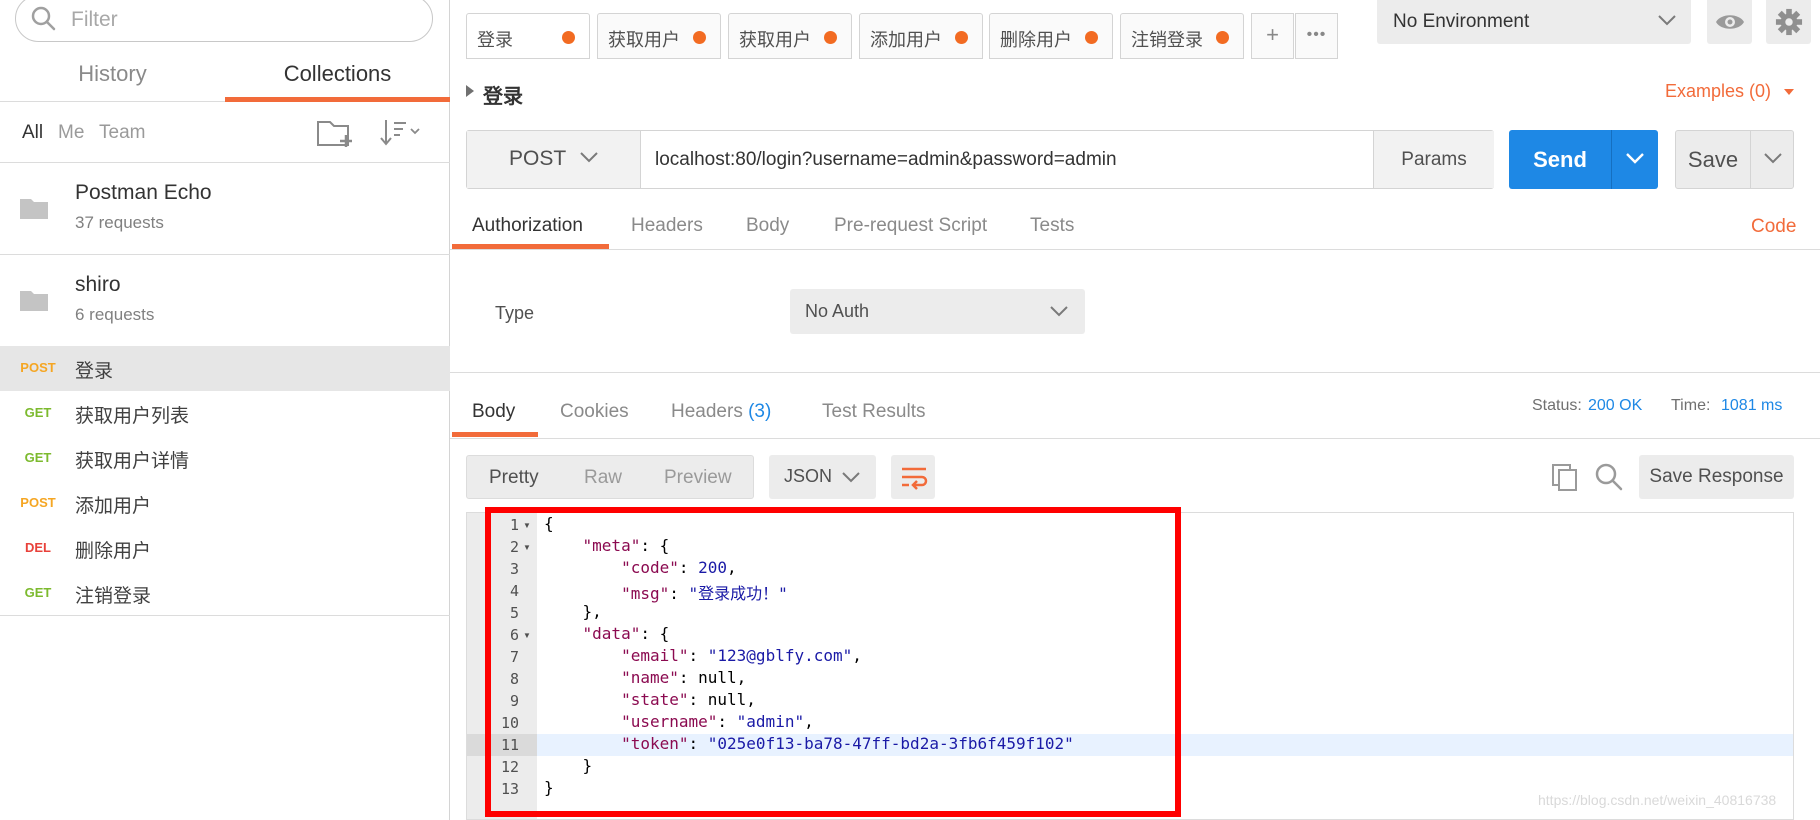  What do you see at coordinates (527, 226) in the screenshot?
I see `tab-authorization: Authorization` at bounding box center [527, 226].